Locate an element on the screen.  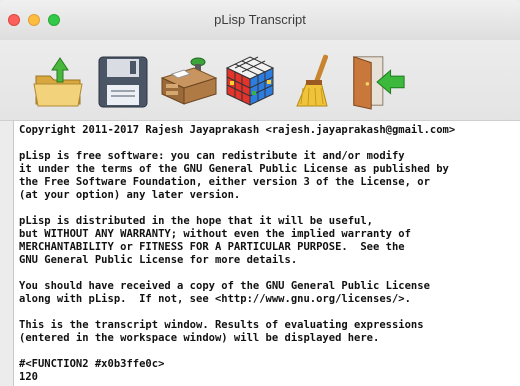
window-title: pLisp Transcript is located at coordinates (260, 19).